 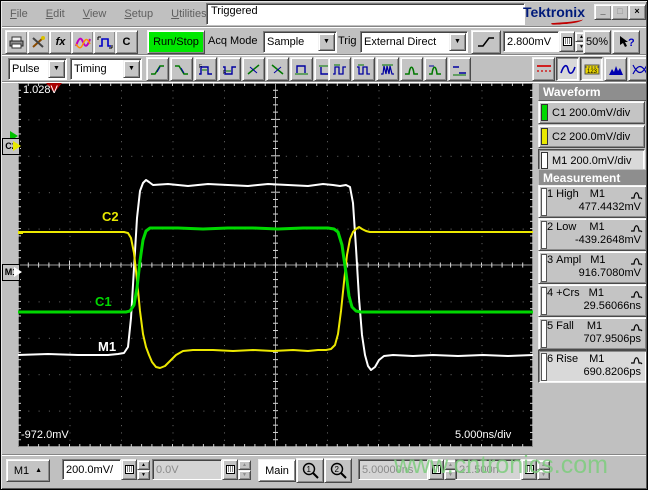 I want to click on pos-pulse-icon, so click(x=301, y=69).